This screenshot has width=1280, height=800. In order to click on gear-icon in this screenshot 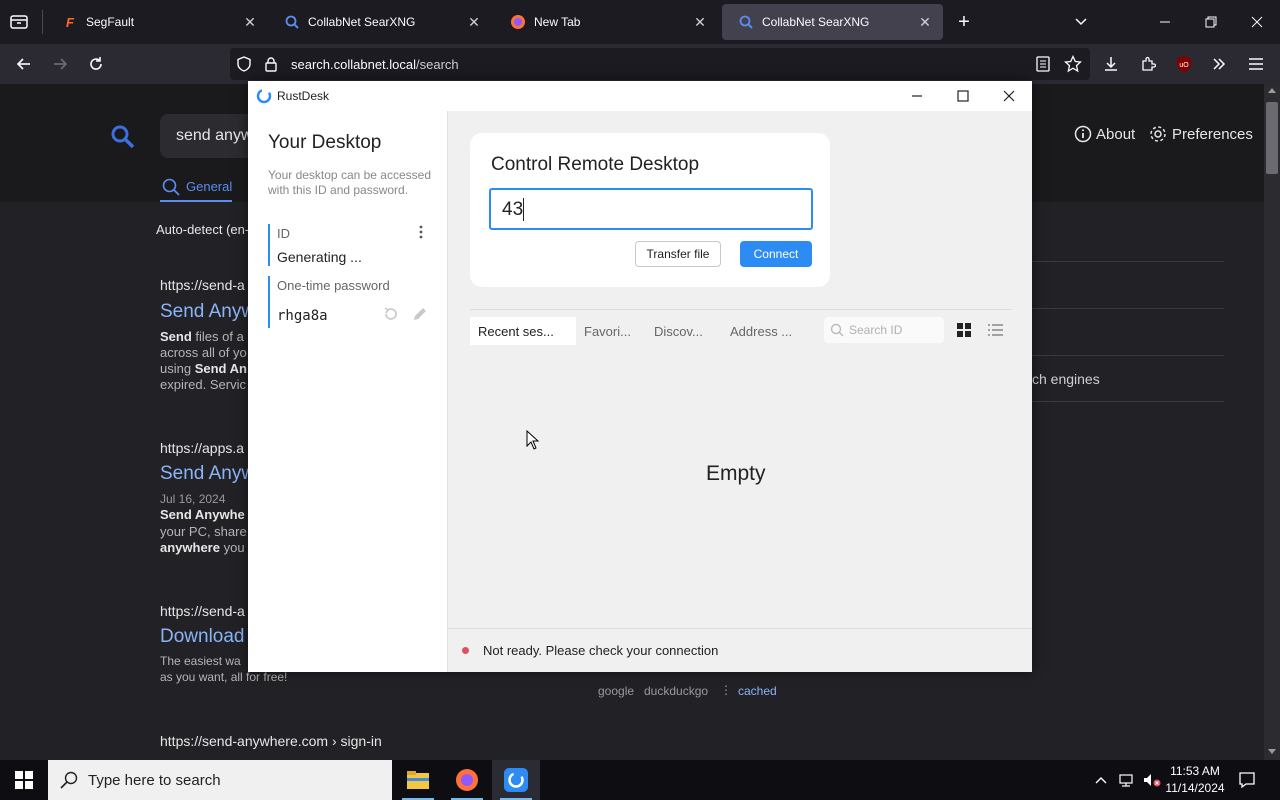, I will do `click(1158, 136)`.